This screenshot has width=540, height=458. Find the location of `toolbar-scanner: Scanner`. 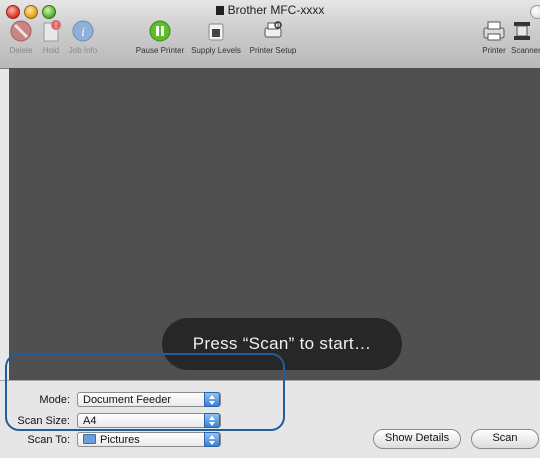

toolbar-scanner: Scanner is located at coordinates (525, 37).